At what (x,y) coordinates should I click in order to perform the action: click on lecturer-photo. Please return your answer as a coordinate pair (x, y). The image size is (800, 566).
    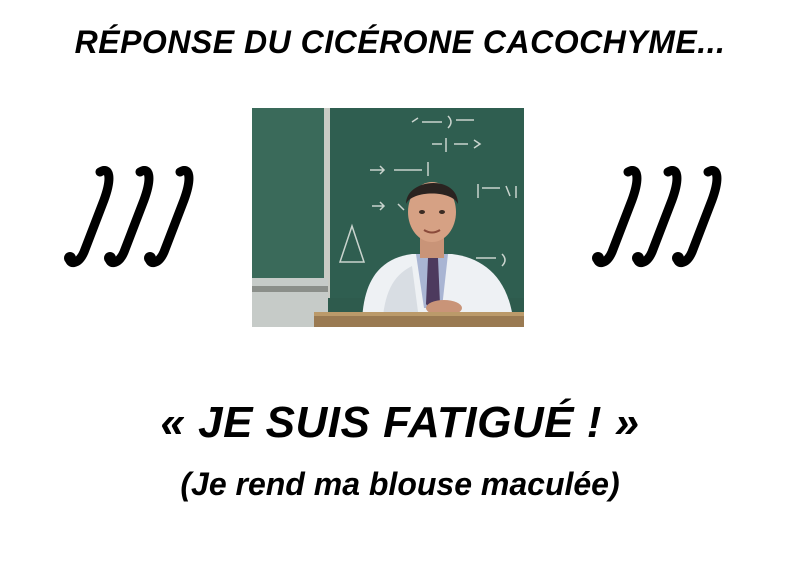
    Looking at the image, I should click on (388, 217).